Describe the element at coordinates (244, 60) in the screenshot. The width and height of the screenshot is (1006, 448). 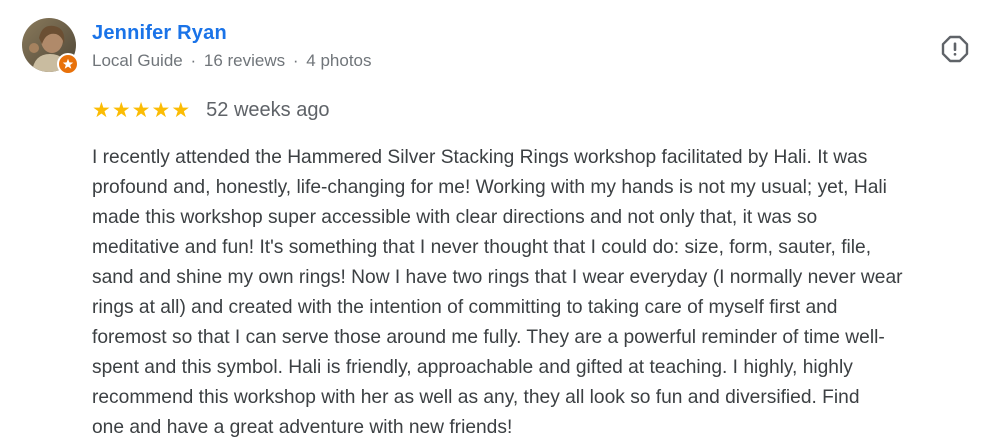
I see `reviews-count: 16 reviews` at that location.